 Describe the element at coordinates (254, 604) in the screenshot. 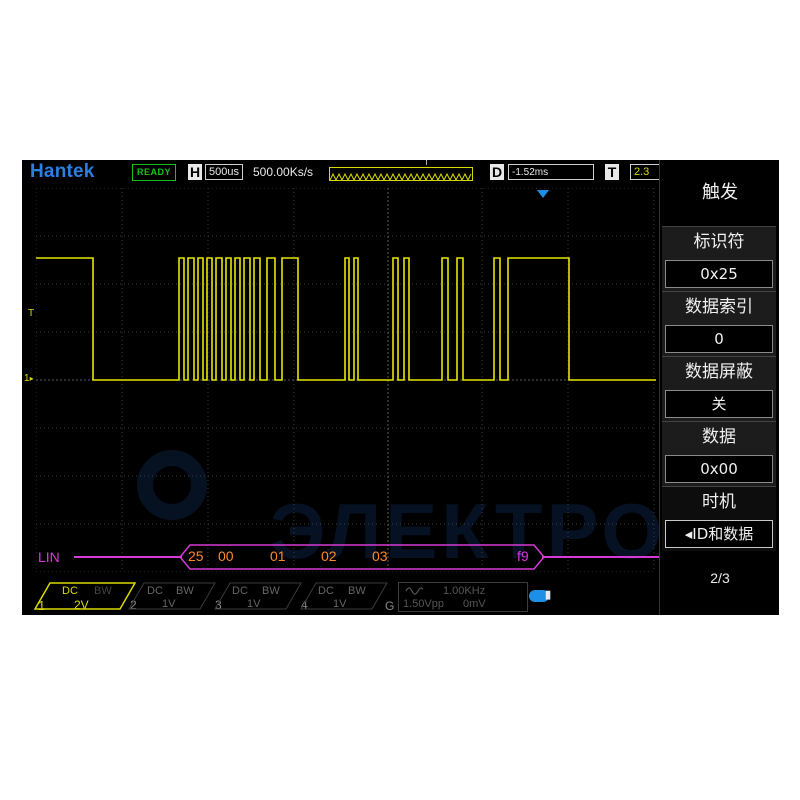

I see `channel-3-scale: 1V` at that location.